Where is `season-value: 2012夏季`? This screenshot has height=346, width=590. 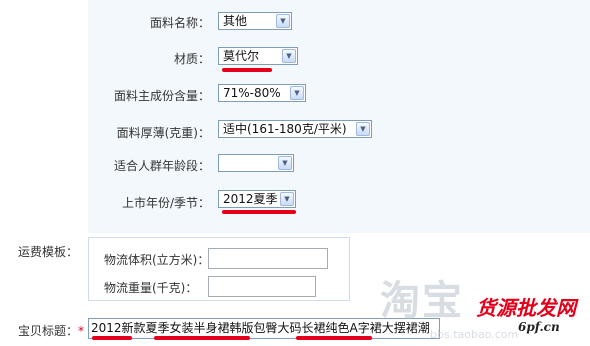 season-value: 2012夏季 is located at coordinates (250, 199).